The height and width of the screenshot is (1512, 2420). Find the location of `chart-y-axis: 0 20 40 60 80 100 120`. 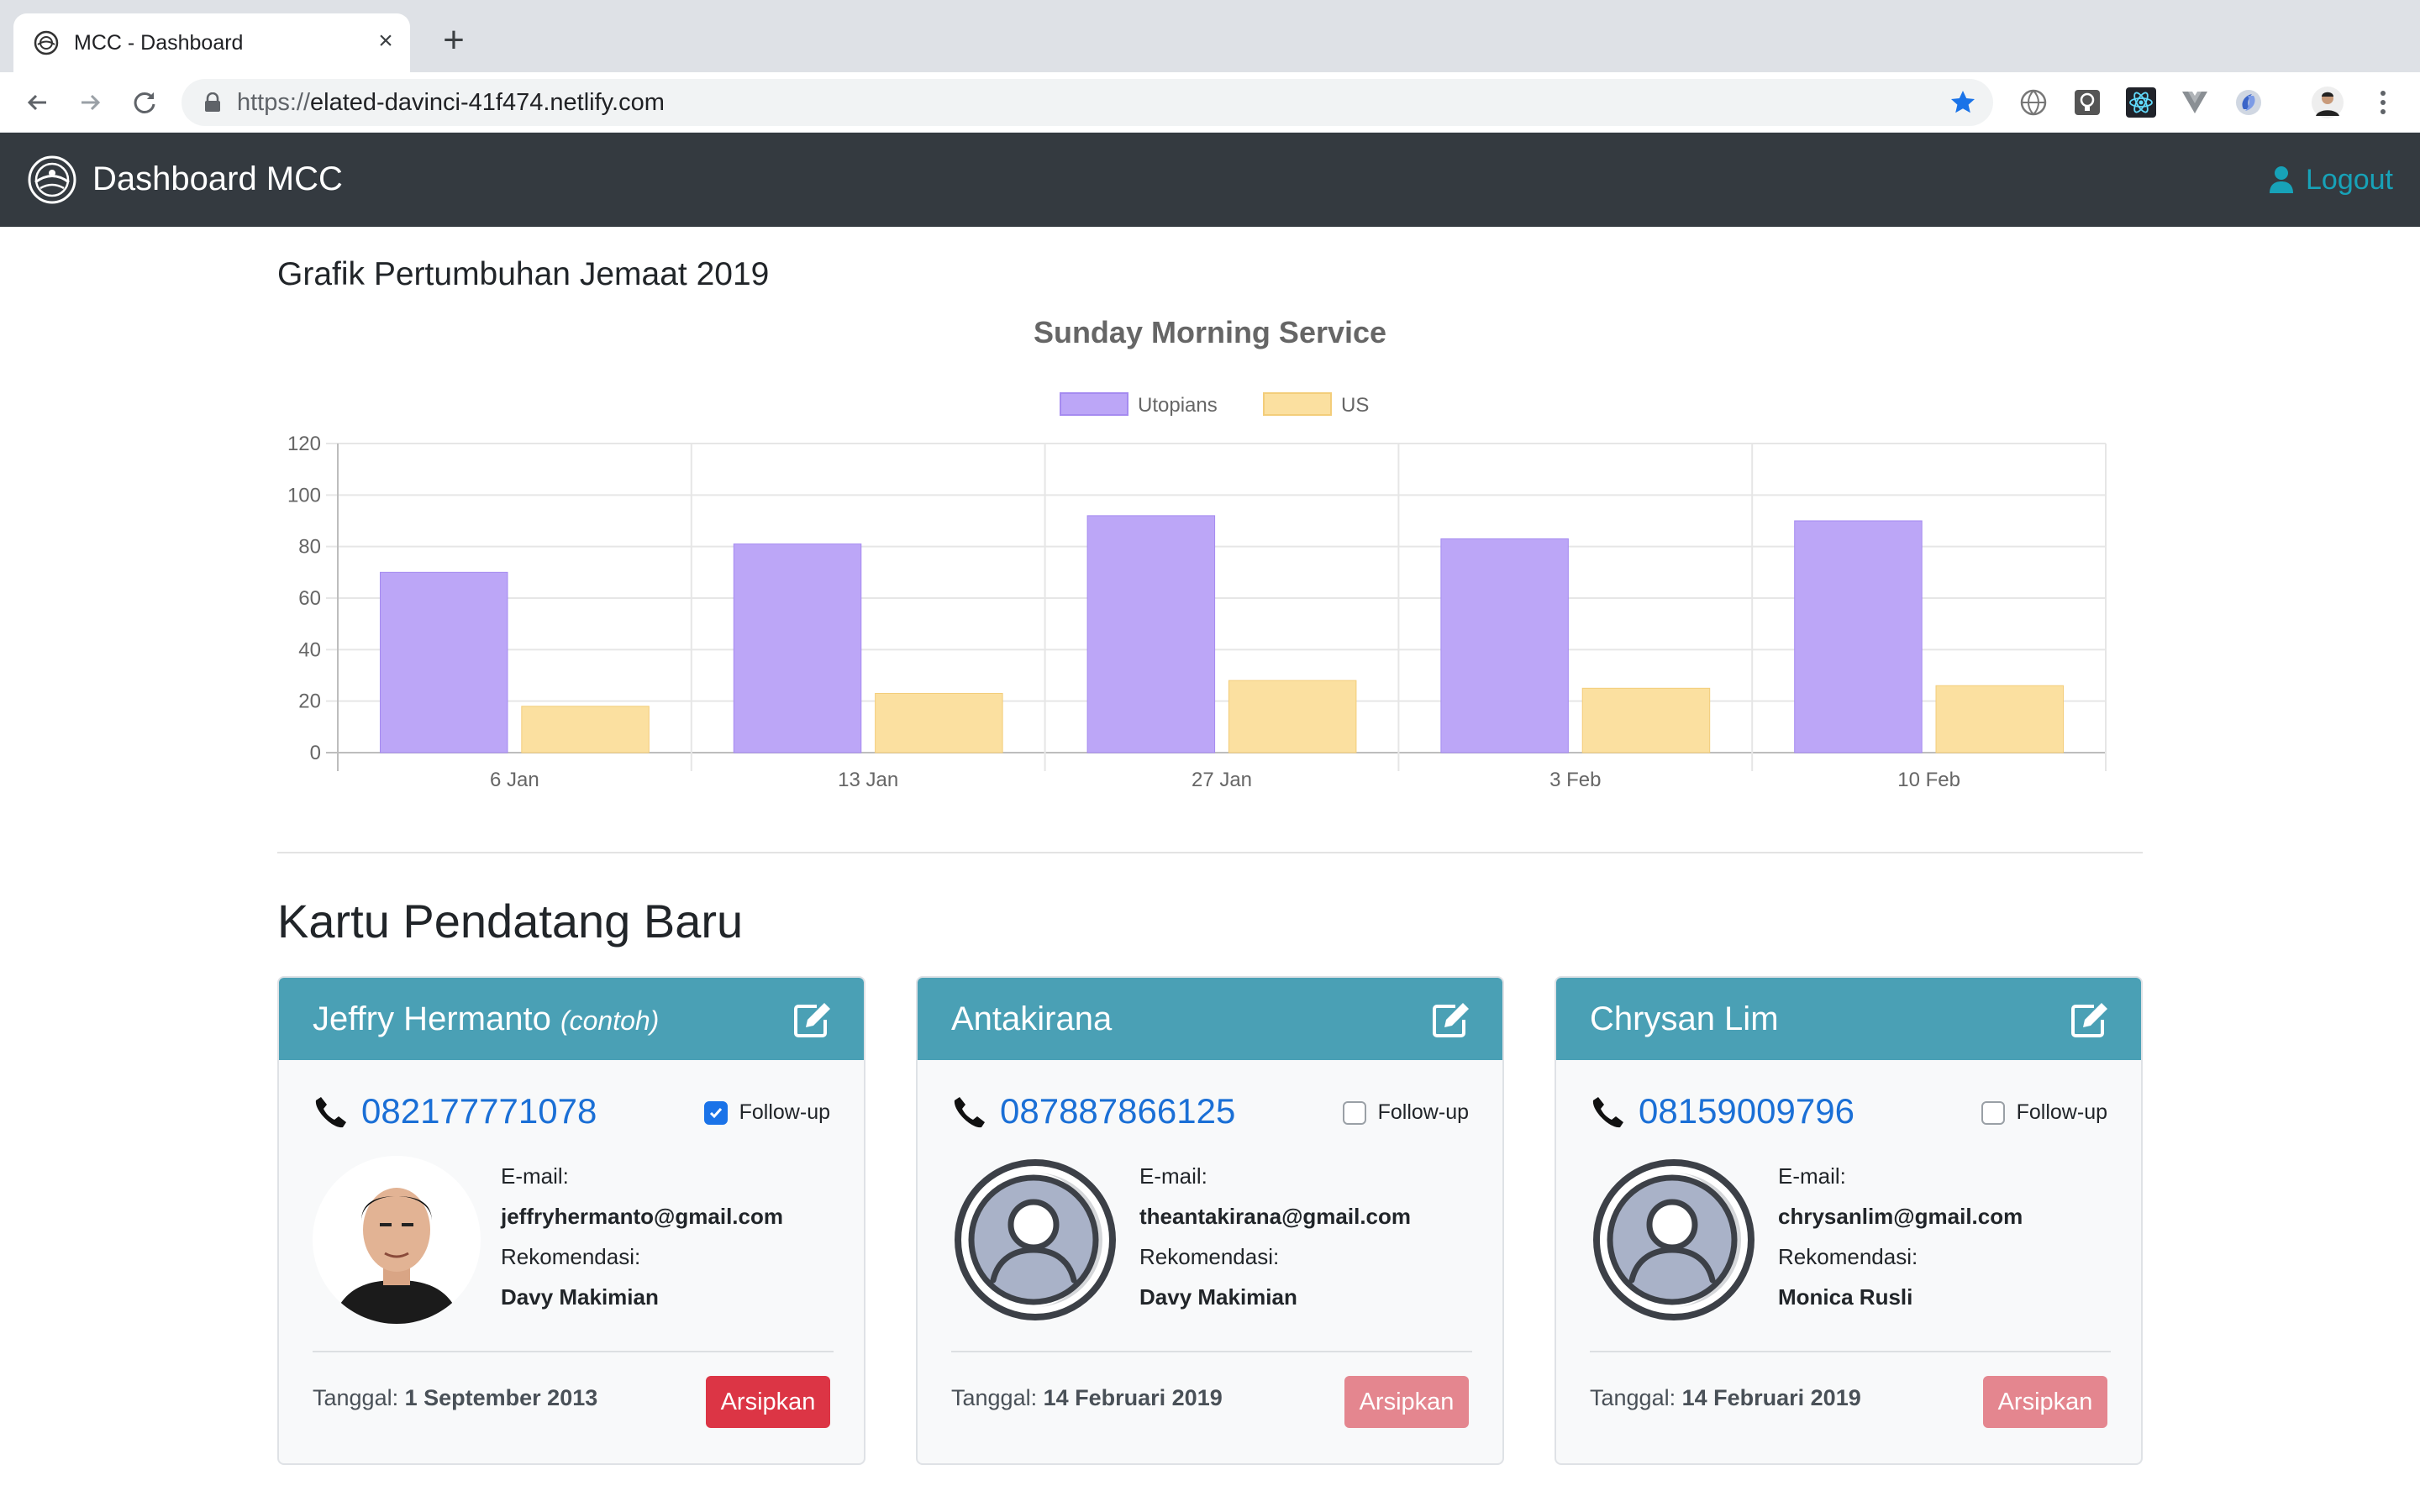

chart-y-axis: 0 20 40 60 80 100 120 is located at coordinates (304, 598).